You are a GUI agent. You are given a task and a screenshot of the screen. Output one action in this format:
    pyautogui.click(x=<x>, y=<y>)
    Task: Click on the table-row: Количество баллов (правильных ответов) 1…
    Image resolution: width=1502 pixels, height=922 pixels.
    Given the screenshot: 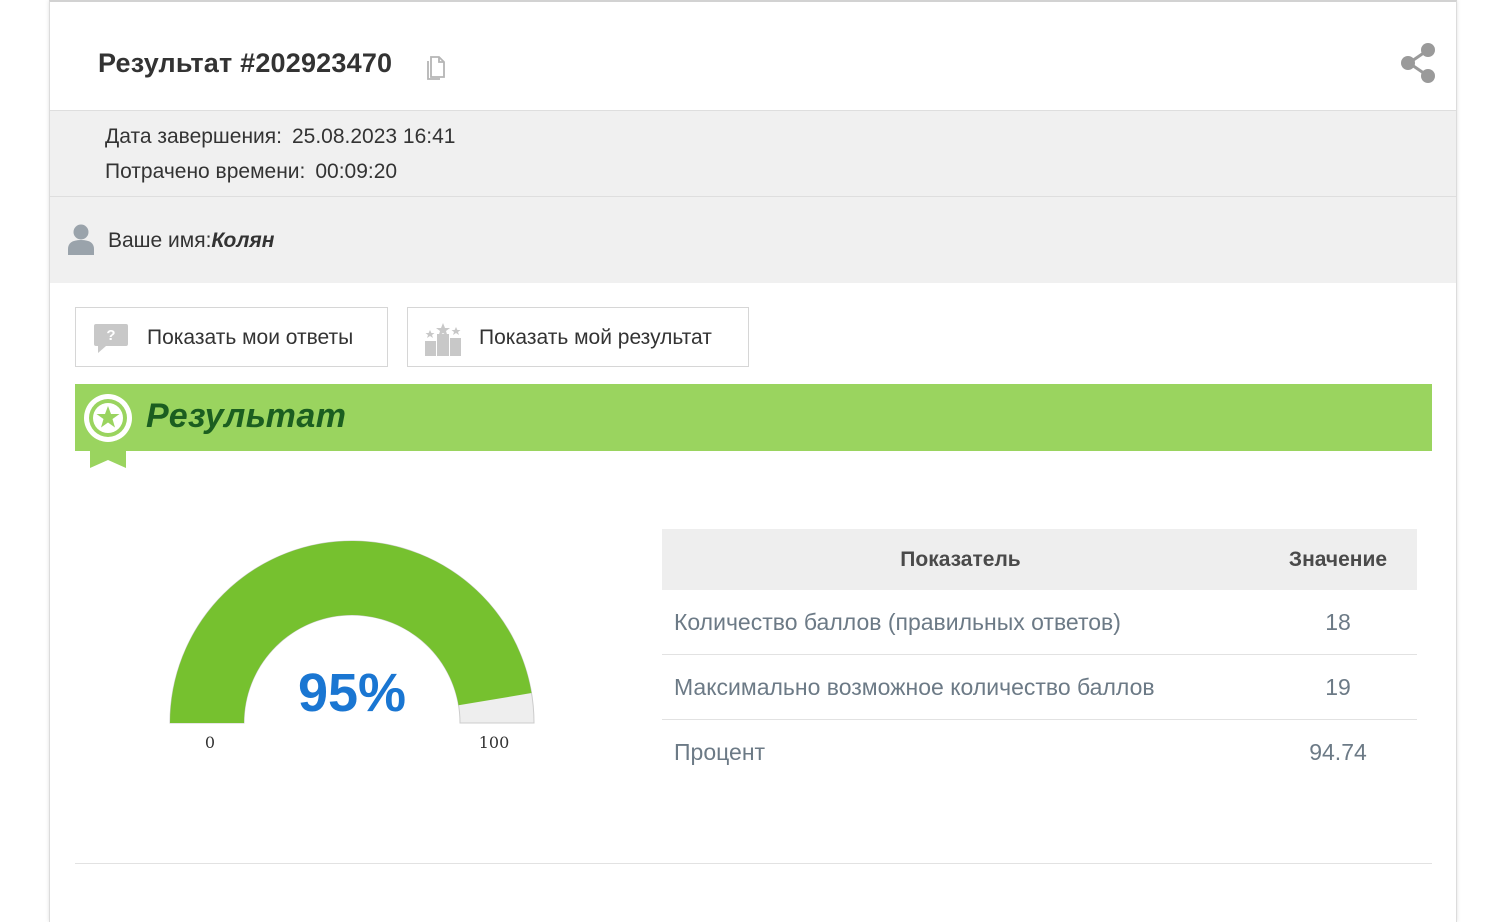 What is the action you would take?
    pyautogui.click(x=1039, y=622)
    